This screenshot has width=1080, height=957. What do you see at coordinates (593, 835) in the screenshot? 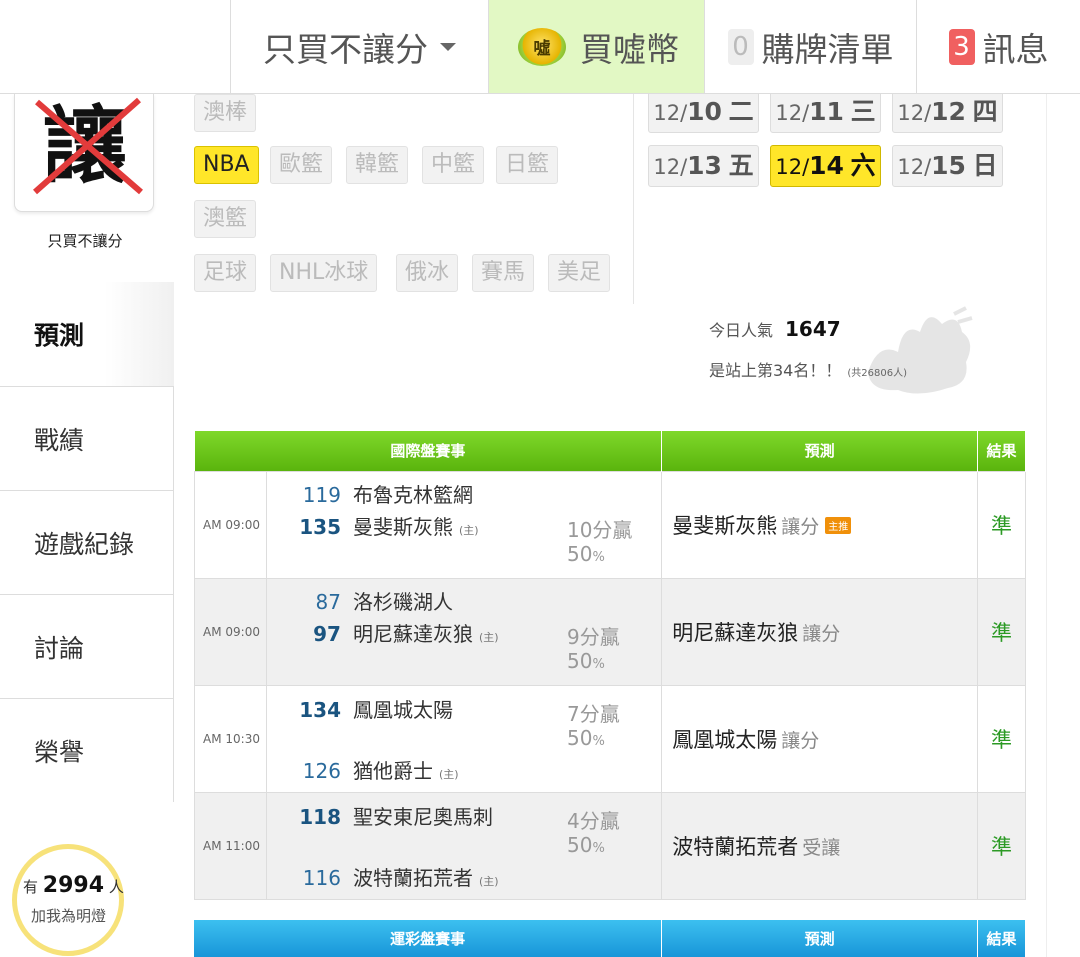
I see `win-margin: 4分贏 50%` at bounding box center [593, 835].